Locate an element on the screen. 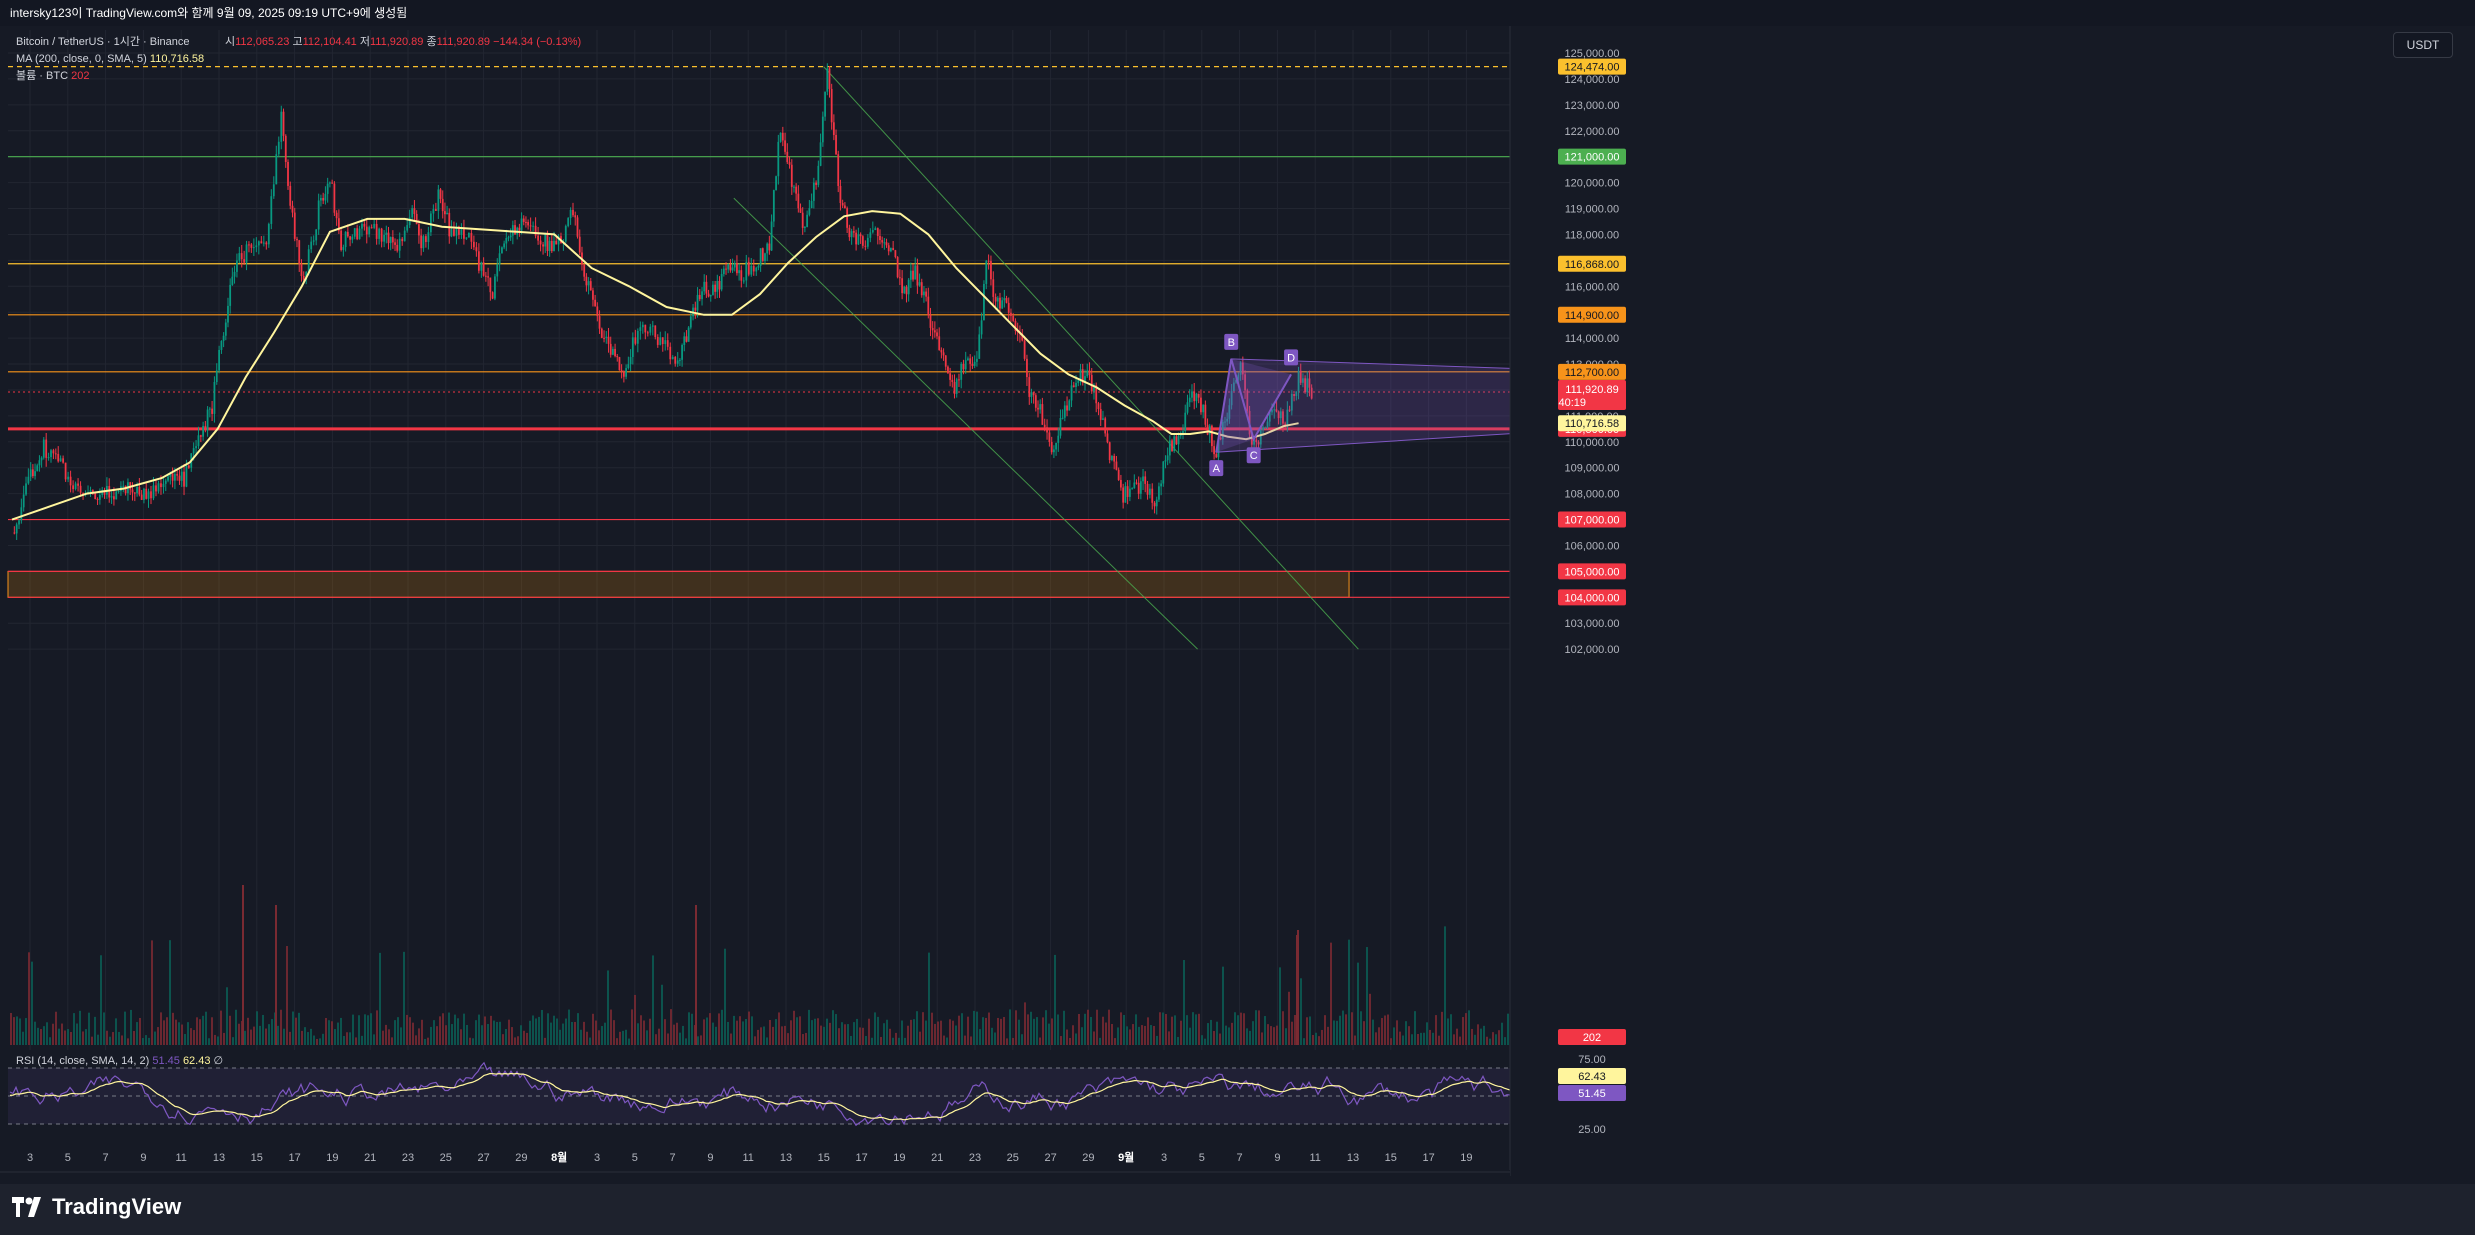 The height and width of the screenshot is (1235, 2475). price-tick: 120,000.00 is located at coordinates (1591, 184).